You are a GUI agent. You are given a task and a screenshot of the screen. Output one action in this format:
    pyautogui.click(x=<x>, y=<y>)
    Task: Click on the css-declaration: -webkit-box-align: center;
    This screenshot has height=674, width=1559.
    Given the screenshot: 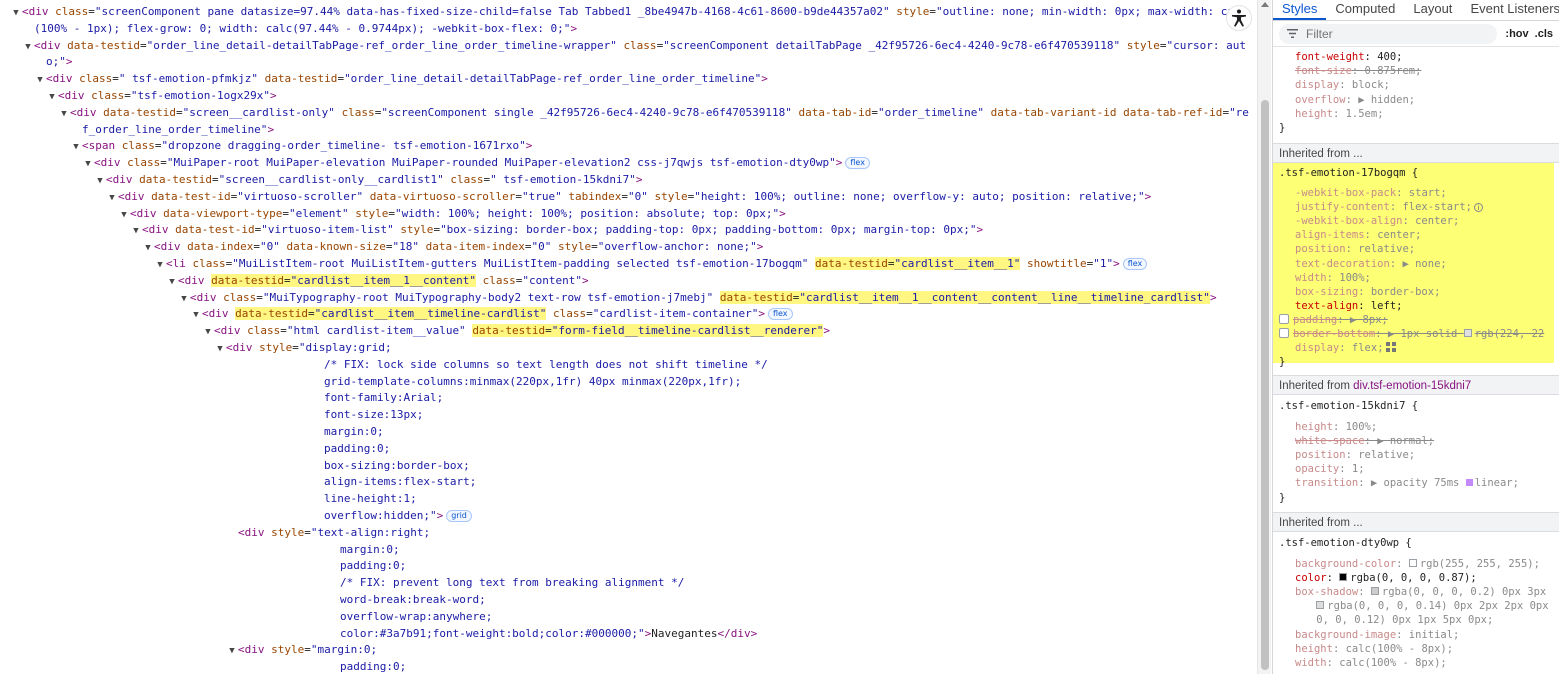 What is the action you would take?
    pyautogui.click(x=1416, y=221)
    